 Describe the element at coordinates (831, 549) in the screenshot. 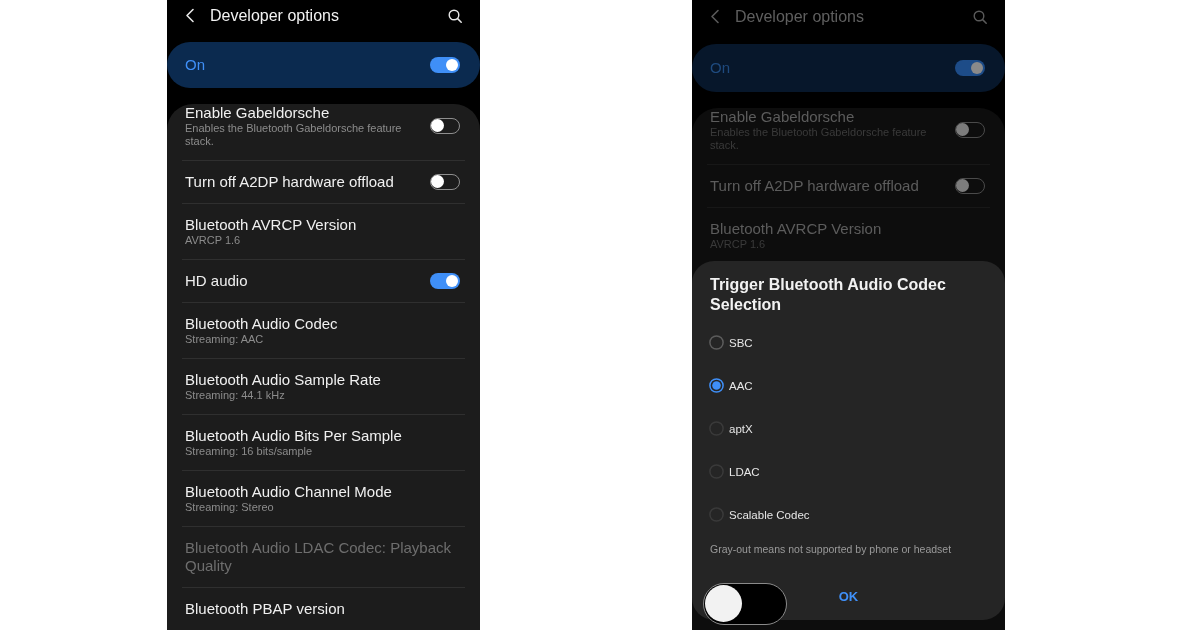

I see `dialog-note: Gray-out means not supported by phone or headset` at that location.